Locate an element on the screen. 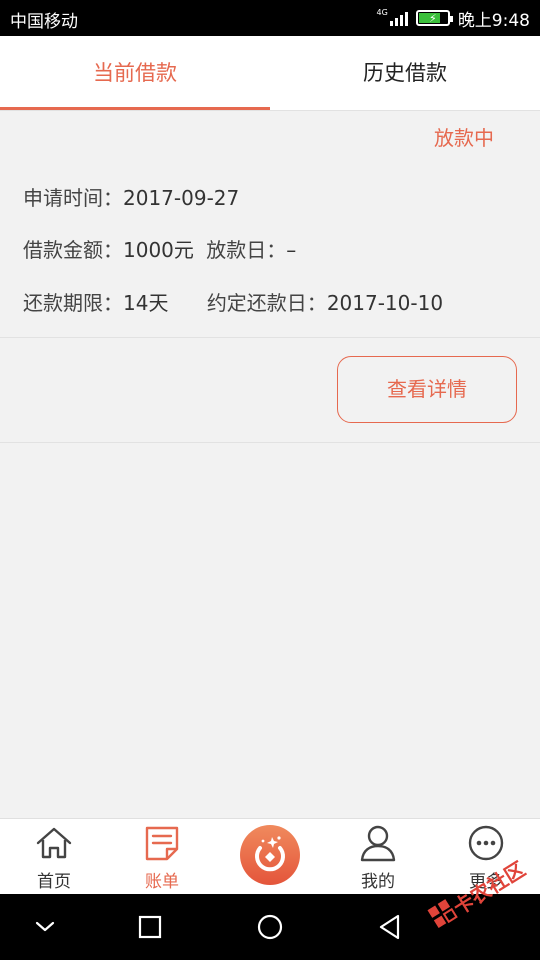 This screenshot has height=960, width=540. home-icon is located at coordinates (54, 843).